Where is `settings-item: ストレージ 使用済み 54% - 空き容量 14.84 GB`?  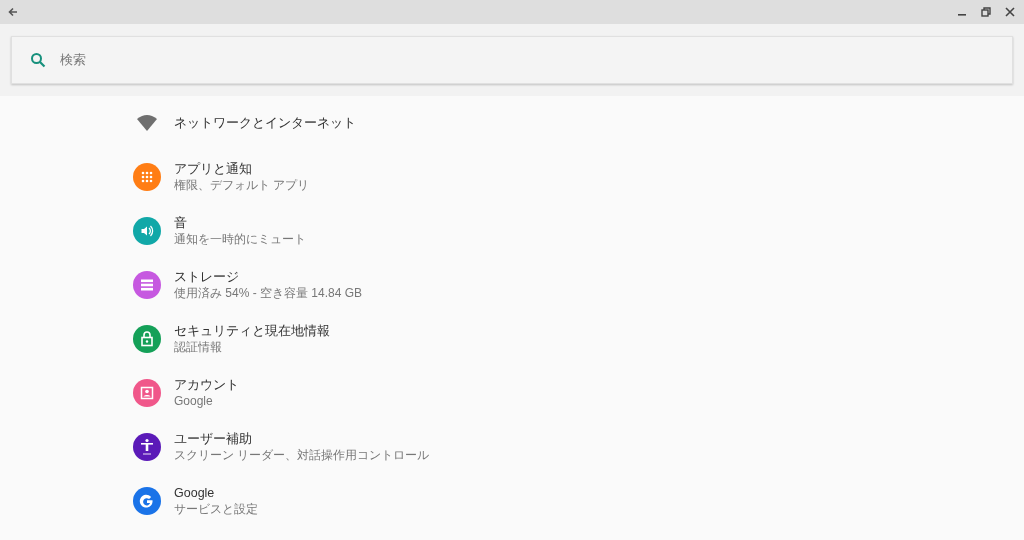
settings-item: ストレージ 使用済み 54% - 空き容量 14.84 GB is located at coordinates (512, 285).